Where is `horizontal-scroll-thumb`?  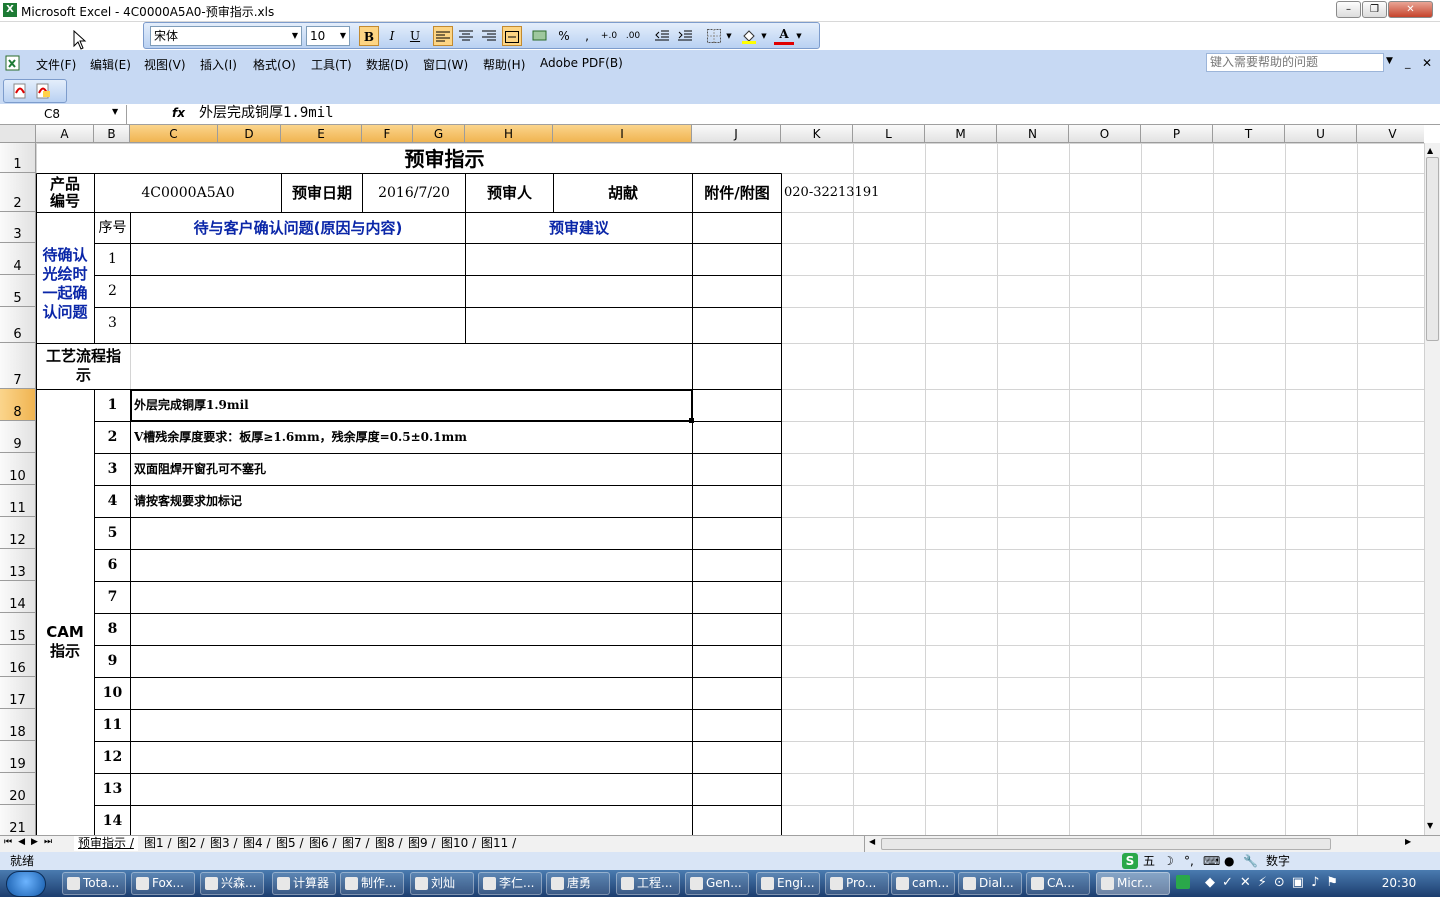
horizontal-scroll-thumb is located at coordinates (1106, 844).